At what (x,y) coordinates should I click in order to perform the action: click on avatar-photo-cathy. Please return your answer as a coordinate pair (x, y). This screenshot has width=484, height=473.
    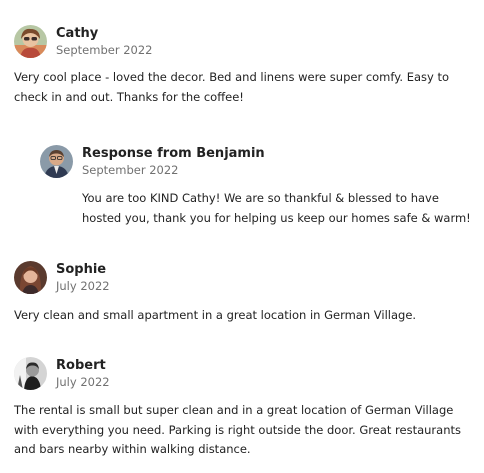
    Looking at the image, I should click on (30, 41).